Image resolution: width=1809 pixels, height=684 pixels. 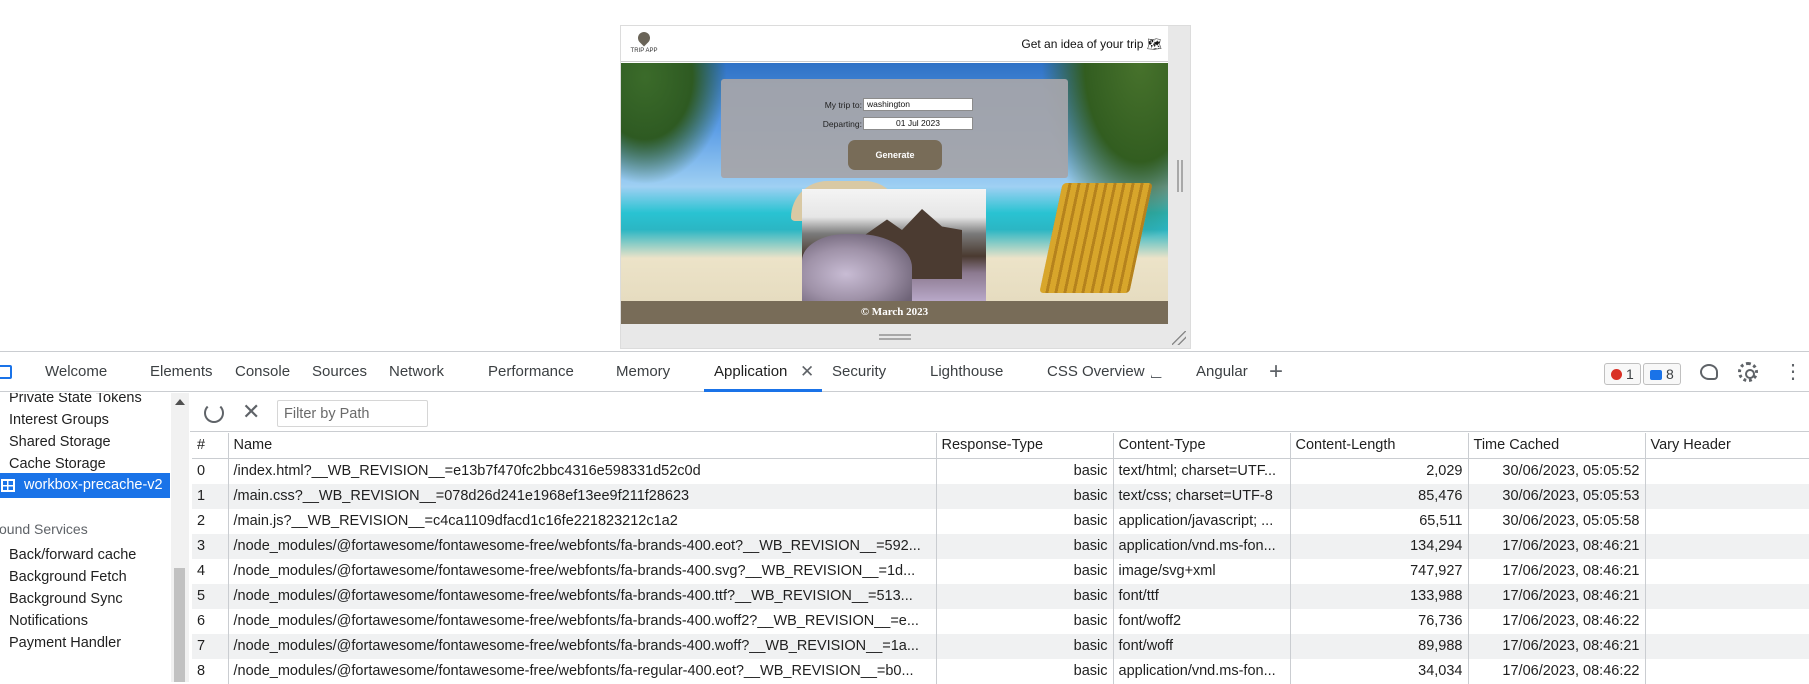 I want to click on gear-icon, so click(x=1748, y=372).